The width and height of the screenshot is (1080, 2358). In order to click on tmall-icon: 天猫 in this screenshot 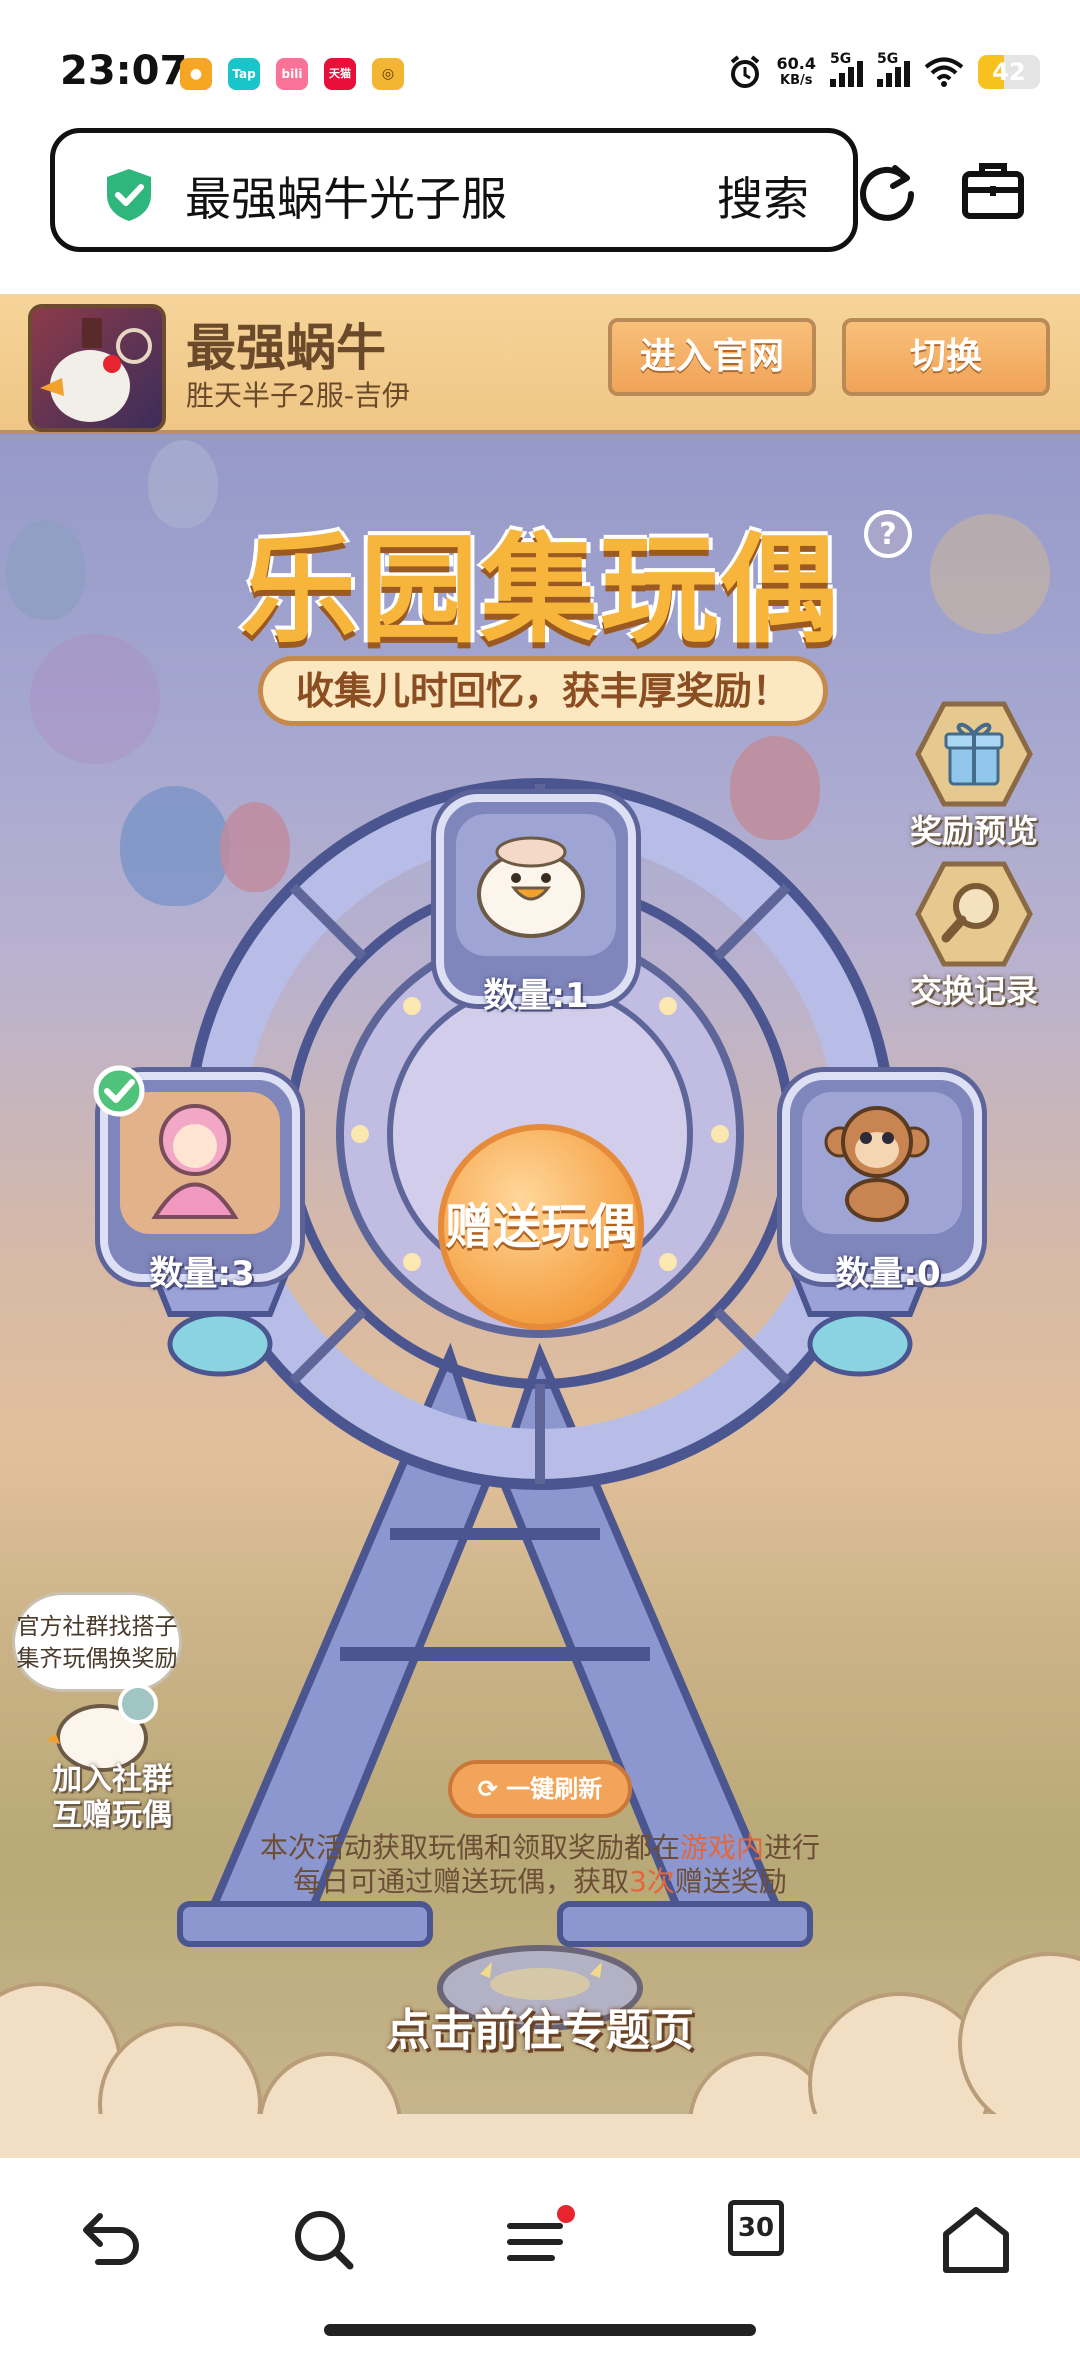, I will do `click(340, 74)`.